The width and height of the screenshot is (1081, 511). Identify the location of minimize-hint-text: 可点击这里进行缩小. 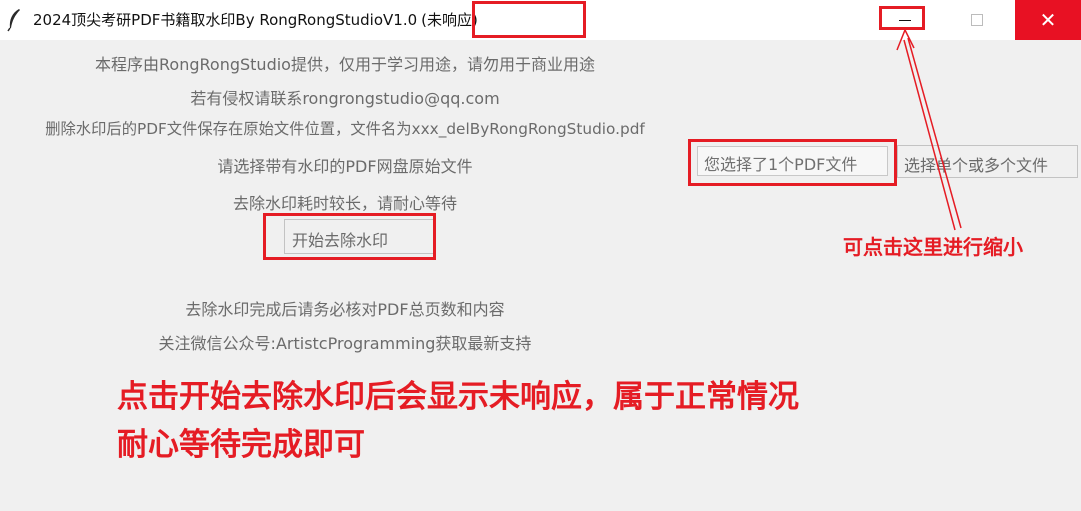
(933, 247).